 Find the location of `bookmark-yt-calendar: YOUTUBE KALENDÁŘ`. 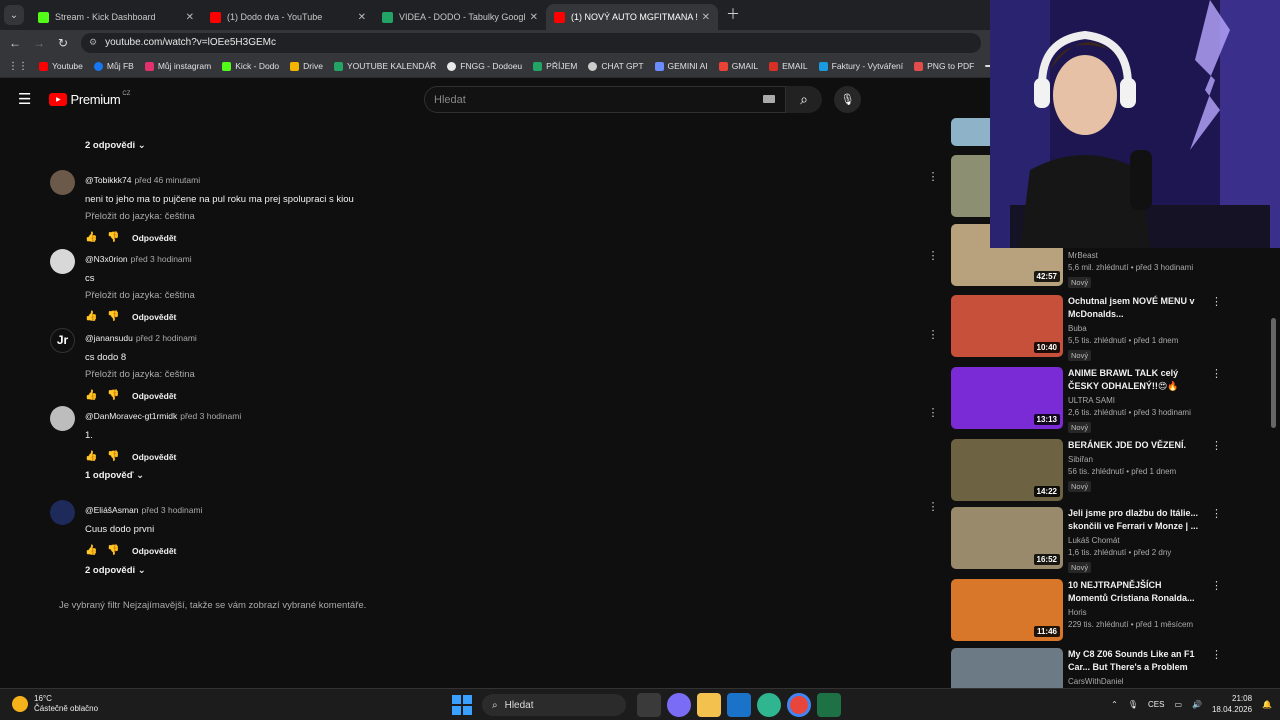

bookmark-yt-calendar: YOUTUBE KALENDÁŘ is located at coordinates (384, 66).